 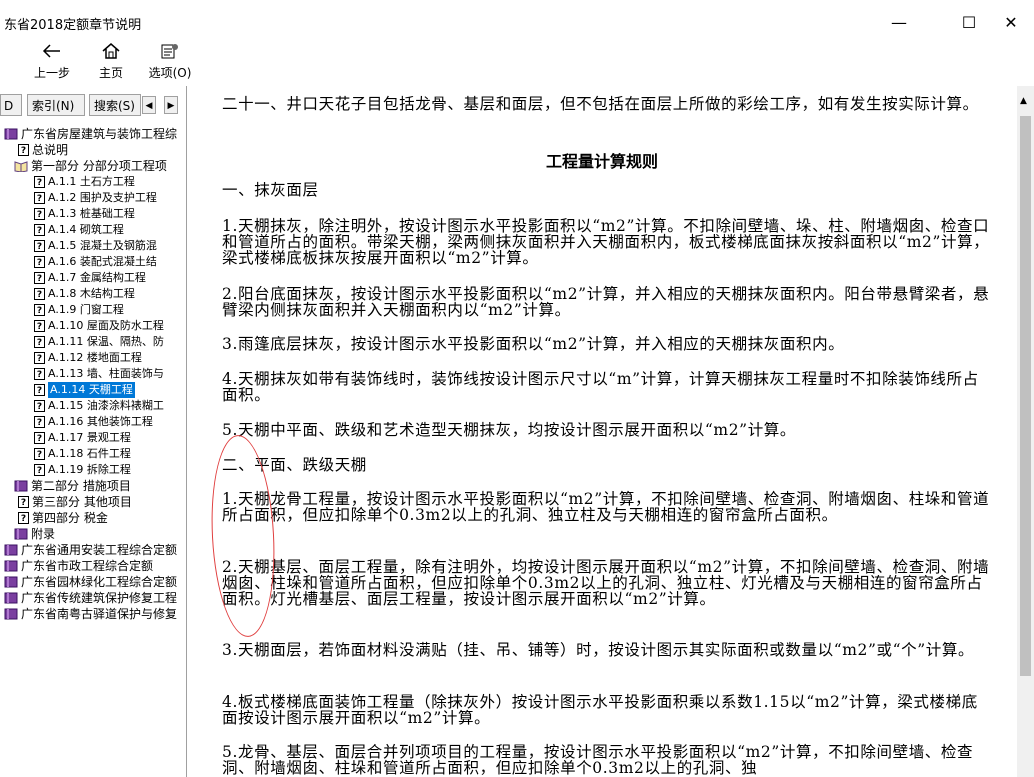 I want to click on tree-item: ? A.1.4 砌筑工程, so click(x=79, y=230).